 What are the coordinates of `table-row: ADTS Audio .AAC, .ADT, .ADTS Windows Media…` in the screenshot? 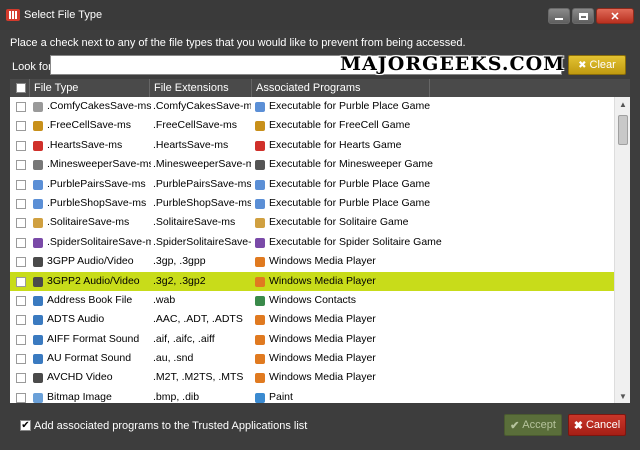 It's located at (312, 319).